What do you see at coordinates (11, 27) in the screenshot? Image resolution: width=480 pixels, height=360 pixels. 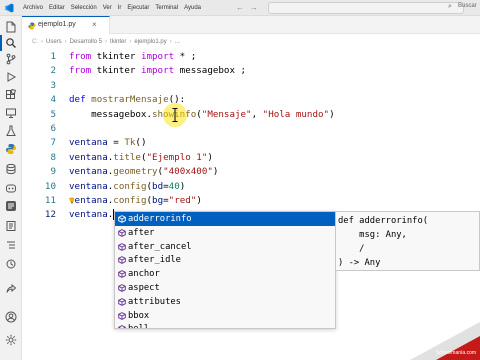 I see `explorer-icon` at bounding box center [11, 27].